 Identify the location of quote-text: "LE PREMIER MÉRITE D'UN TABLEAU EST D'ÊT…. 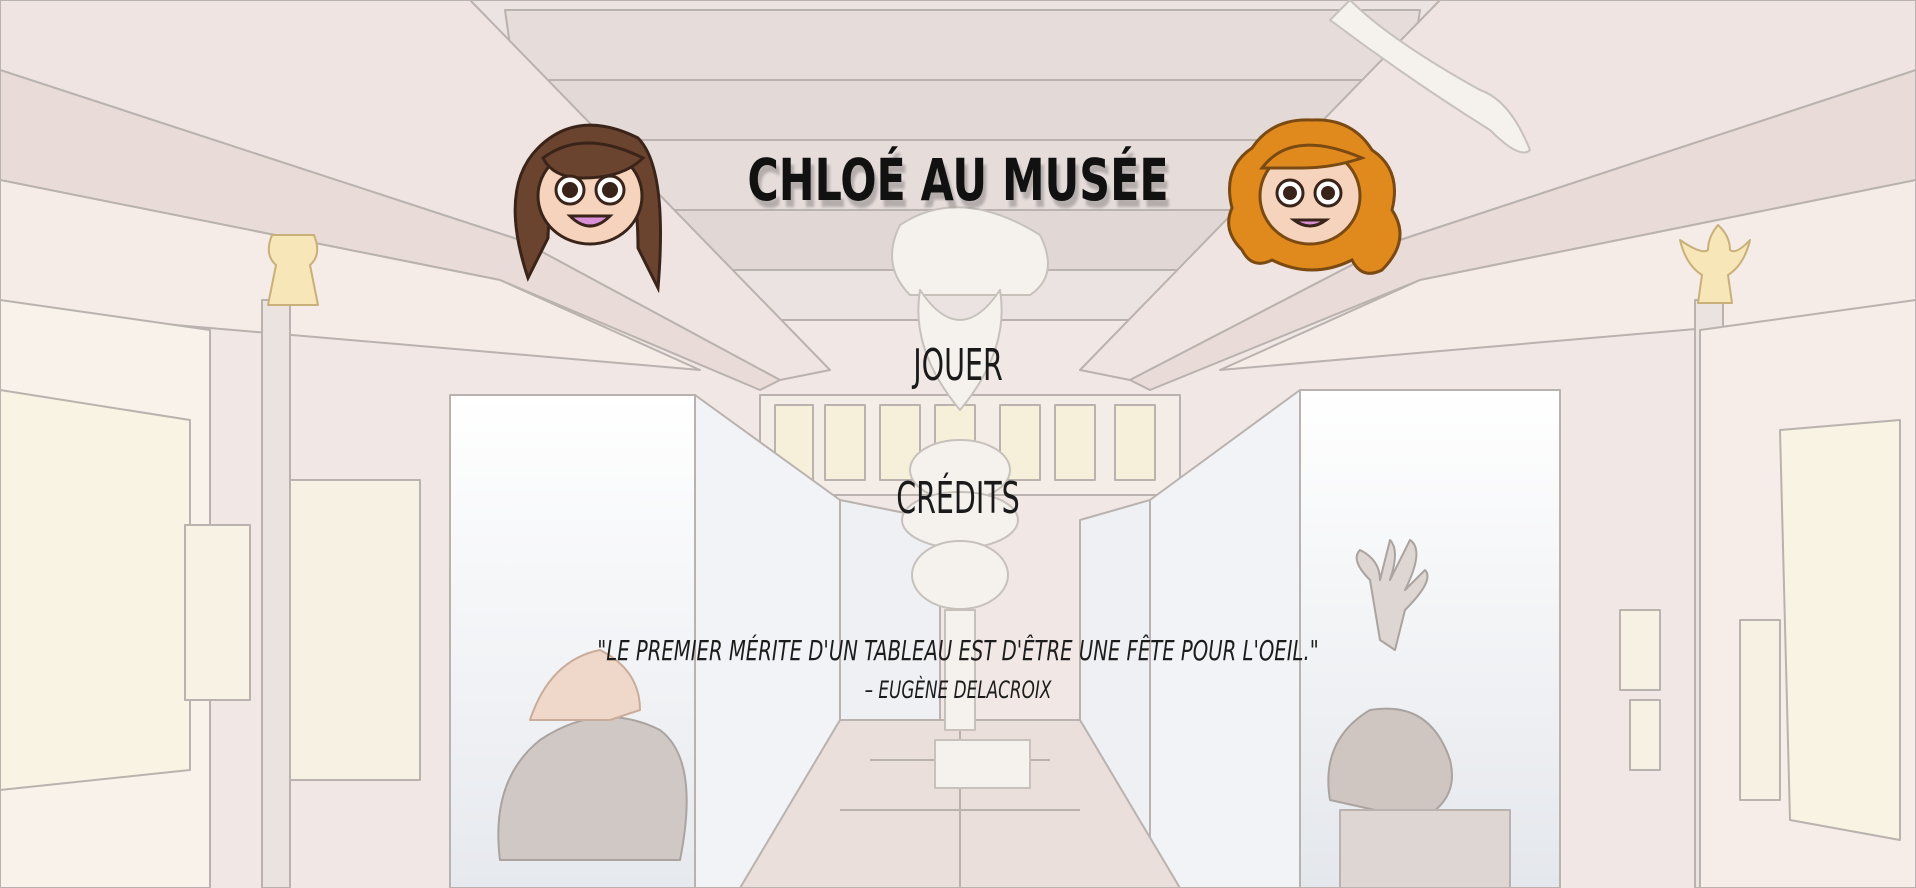
(958, 650).